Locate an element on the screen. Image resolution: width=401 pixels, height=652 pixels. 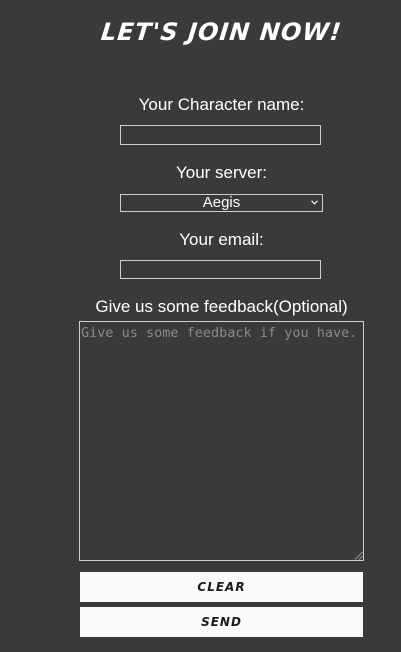
clear-button: CLEAR is located at coordinates (221, 587).